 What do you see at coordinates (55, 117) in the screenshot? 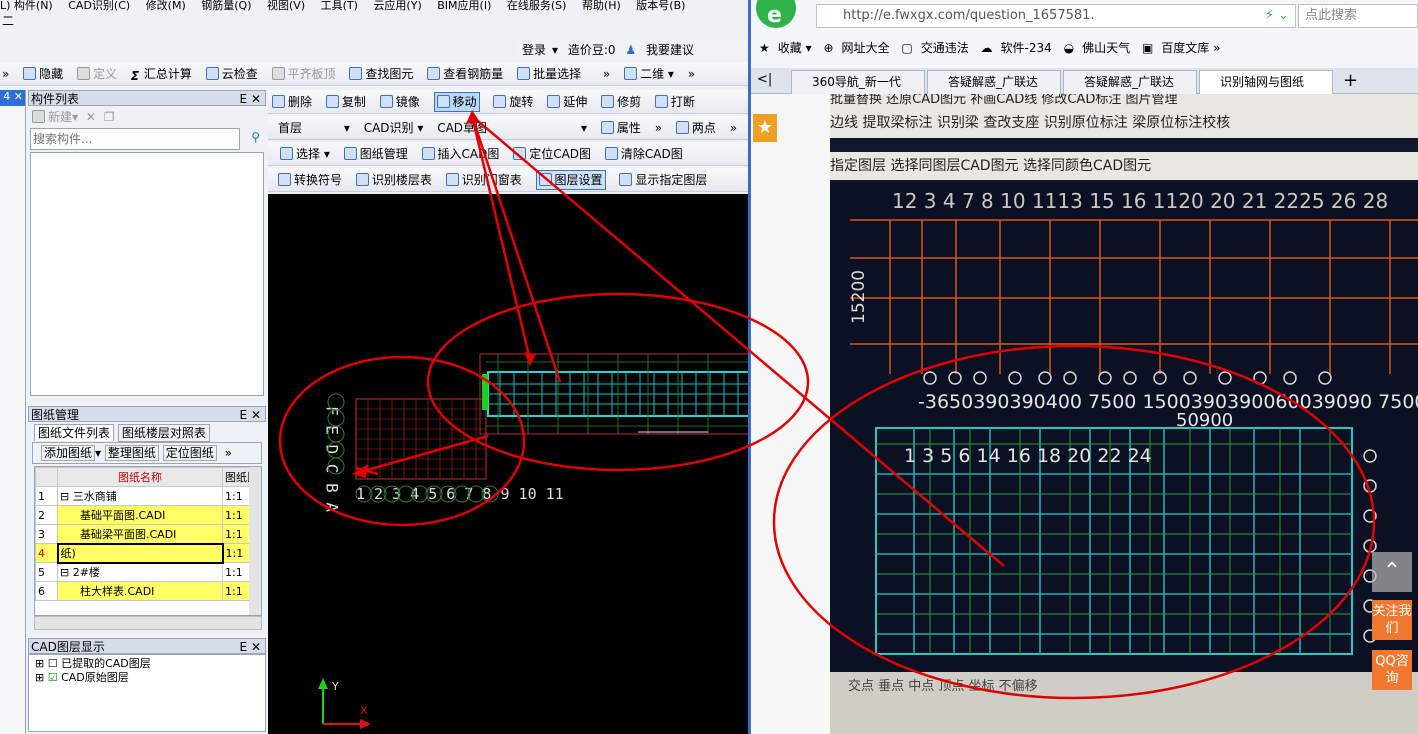
I see `new-button: 新建▾` at bounding box center [55, 117].